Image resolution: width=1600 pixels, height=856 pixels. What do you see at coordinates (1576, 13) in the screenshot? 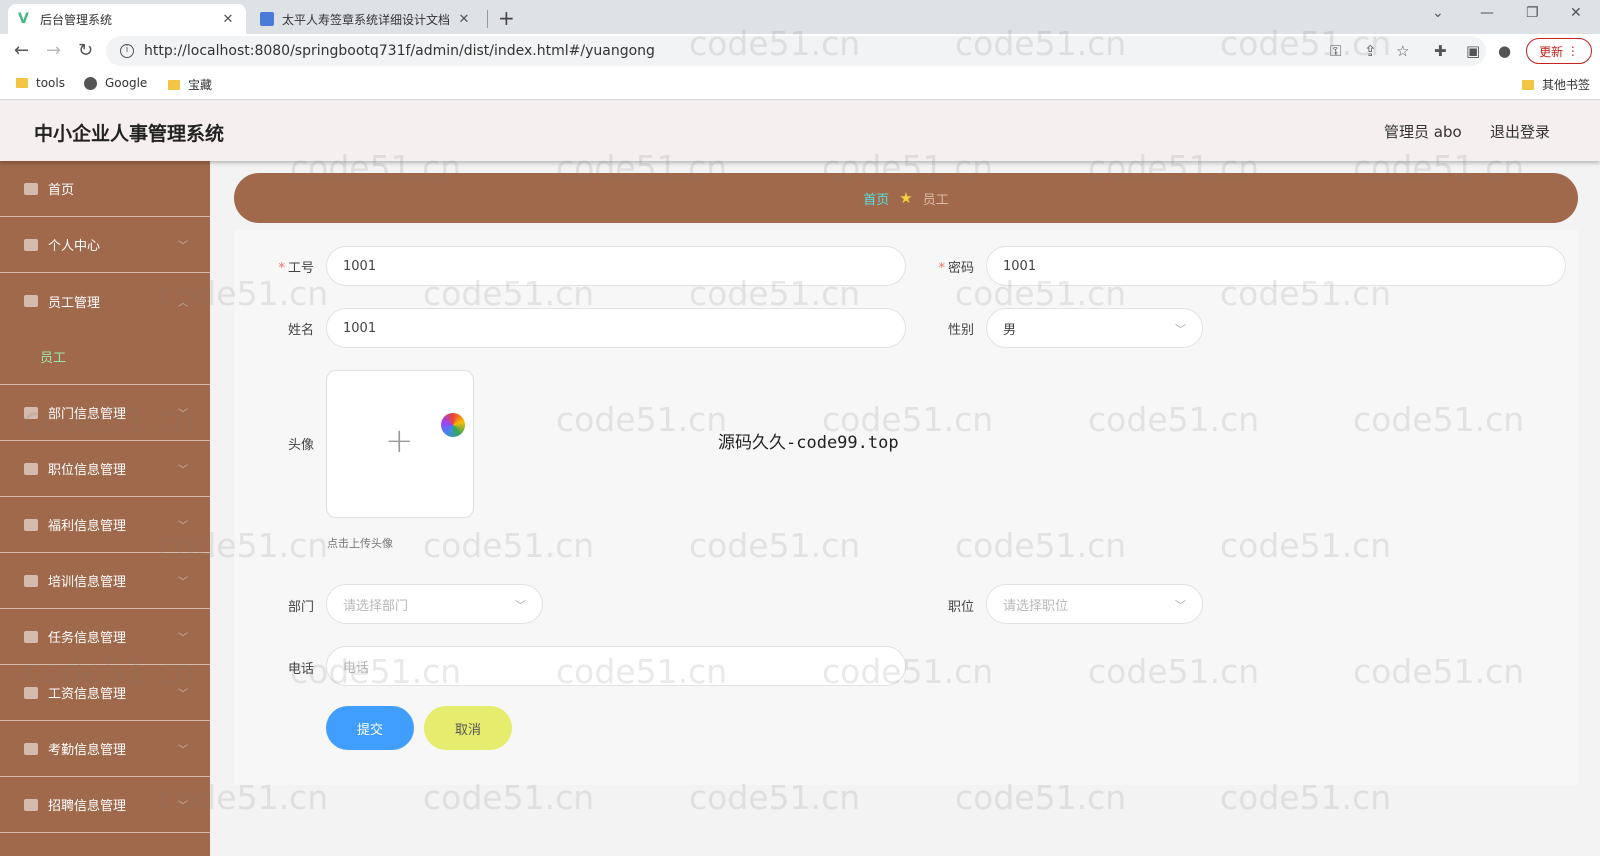
I see `window-close-icon: ✕` at bounding box center [1576, 13].